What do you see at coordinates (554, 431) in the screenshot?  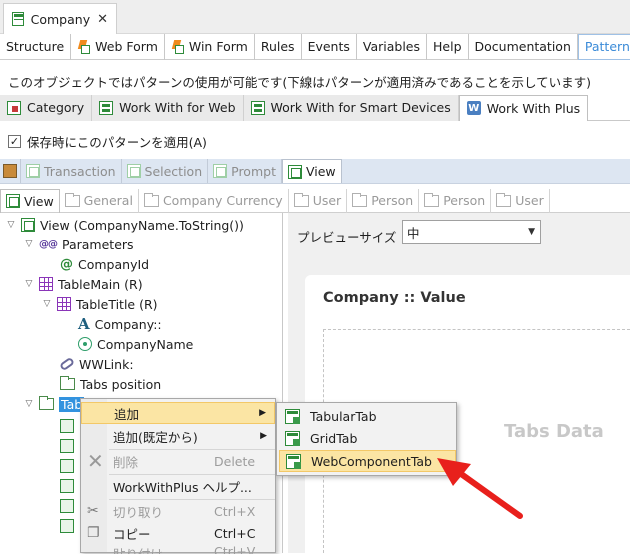 I see `tabs-data-label: Tabs Data` at bounding box center [554, 431].